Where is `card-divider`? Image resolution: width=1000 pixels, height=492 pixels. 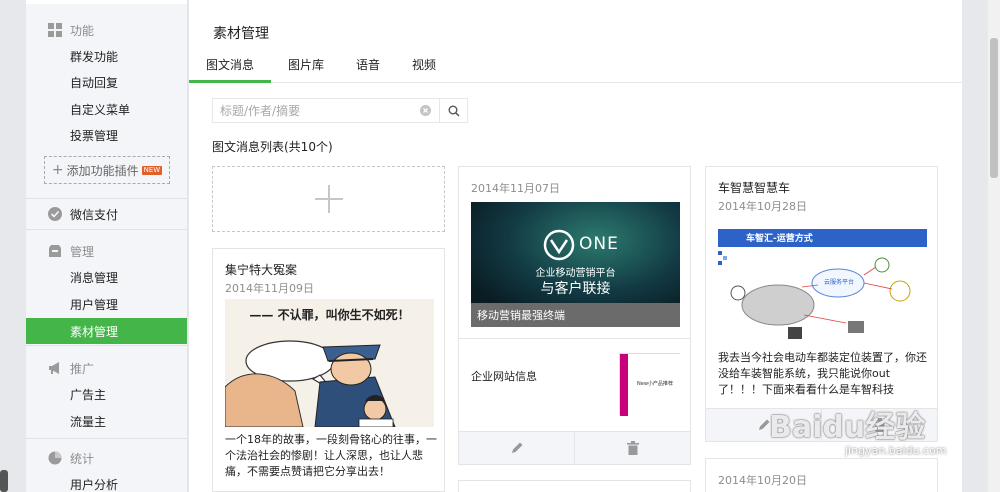
card-divider is located at coordinates (574, 338).